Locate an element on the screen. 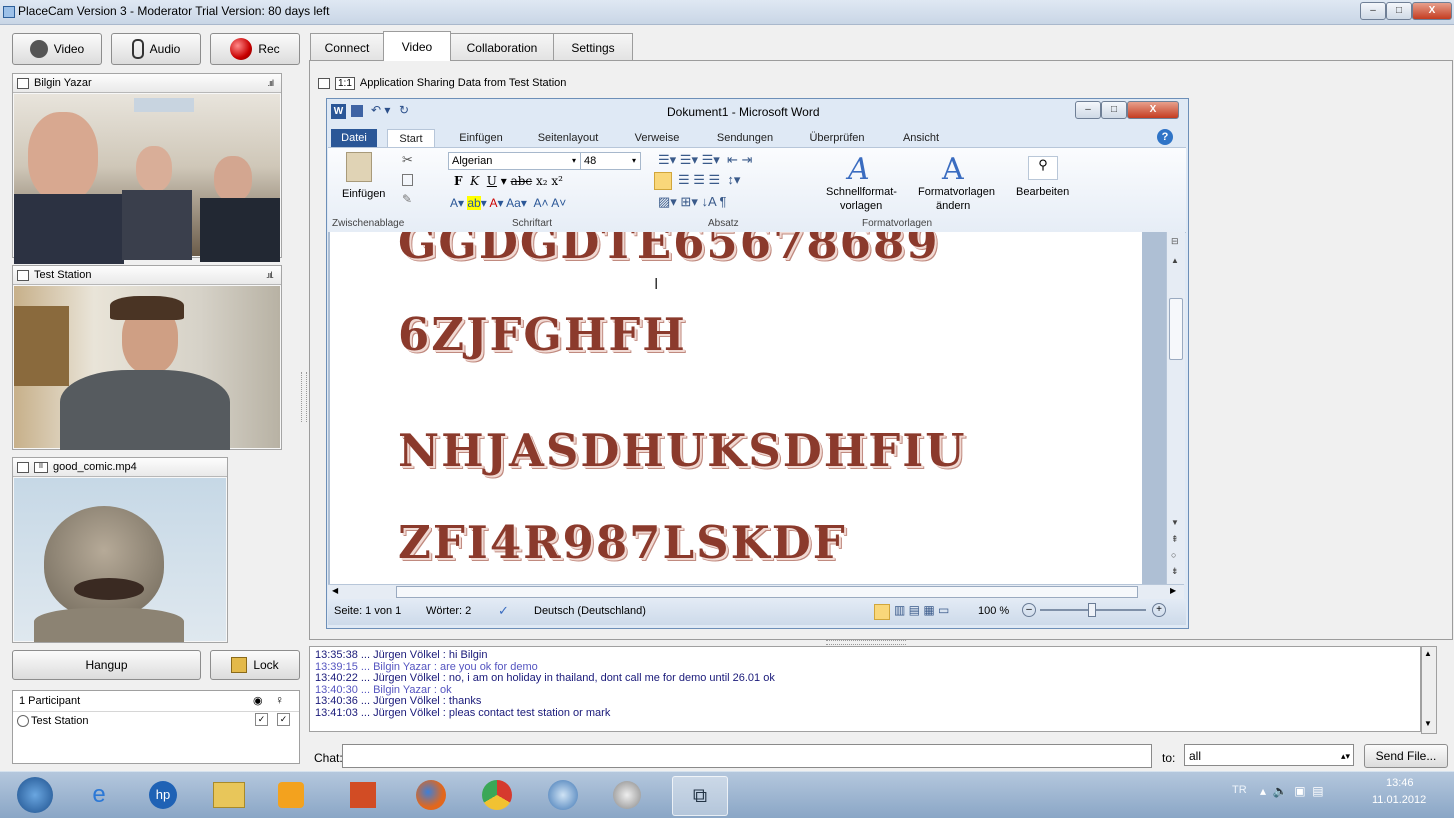 This screenshot has width=1454, height=818. scroll-thumb is located at coordinates (1176, 329).